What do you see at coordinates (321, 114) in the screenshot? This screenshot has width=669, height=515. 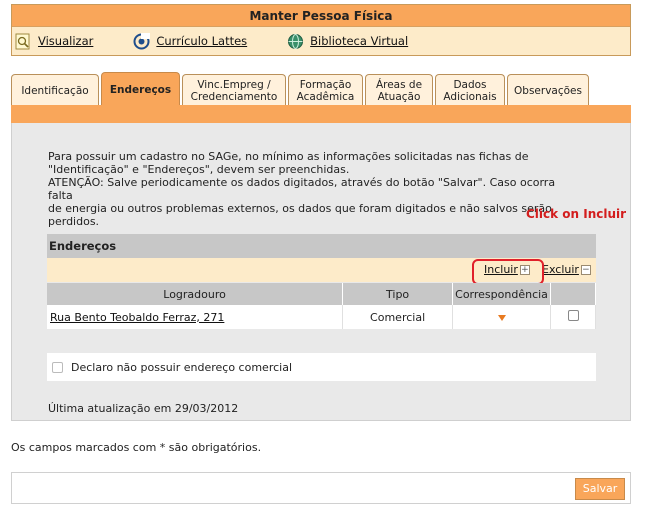 I see `tab-content-band` at bounding box center [321, 114].